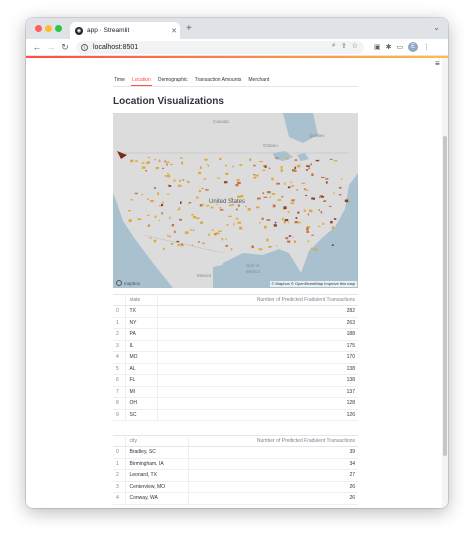 This screenshot has width=474, height=543. Describe the element at coordinates (257, 392) in the screenshot. I see `row-count: 137` at that location.